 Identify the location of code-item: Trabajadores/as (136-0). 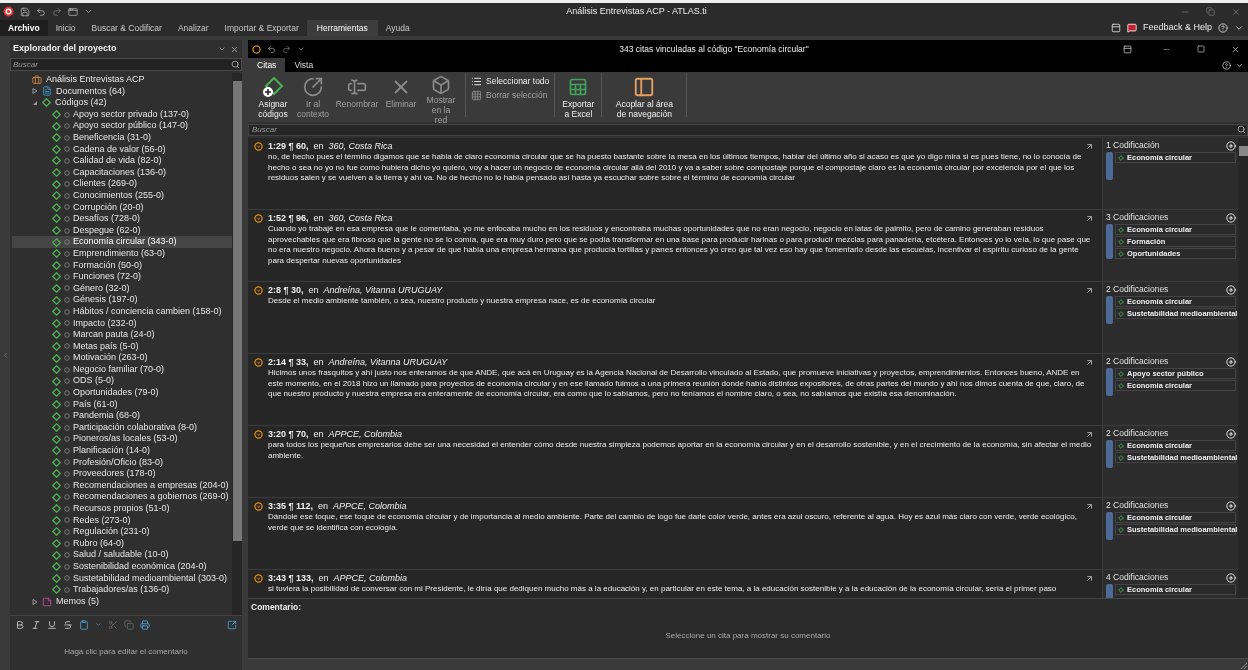
(122, 590).